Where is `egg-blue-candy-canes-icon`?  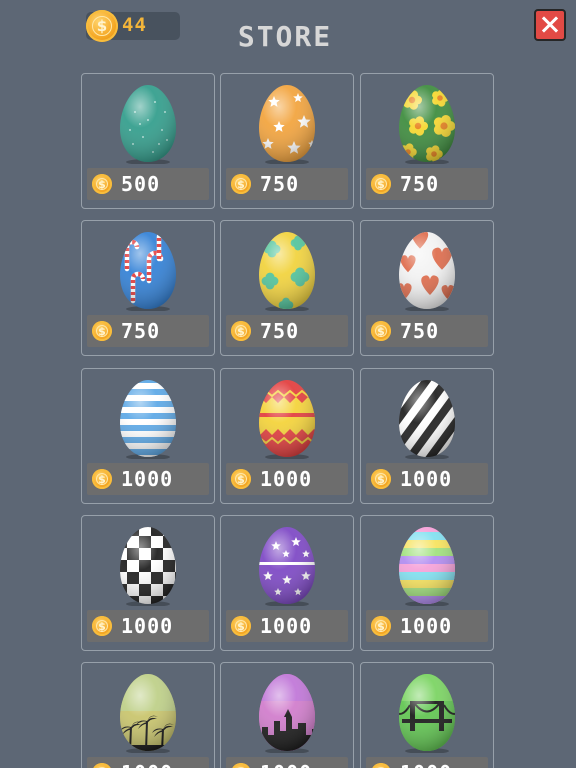
egg-blue-candy-canes-icon is located at coordinates (148, 270).